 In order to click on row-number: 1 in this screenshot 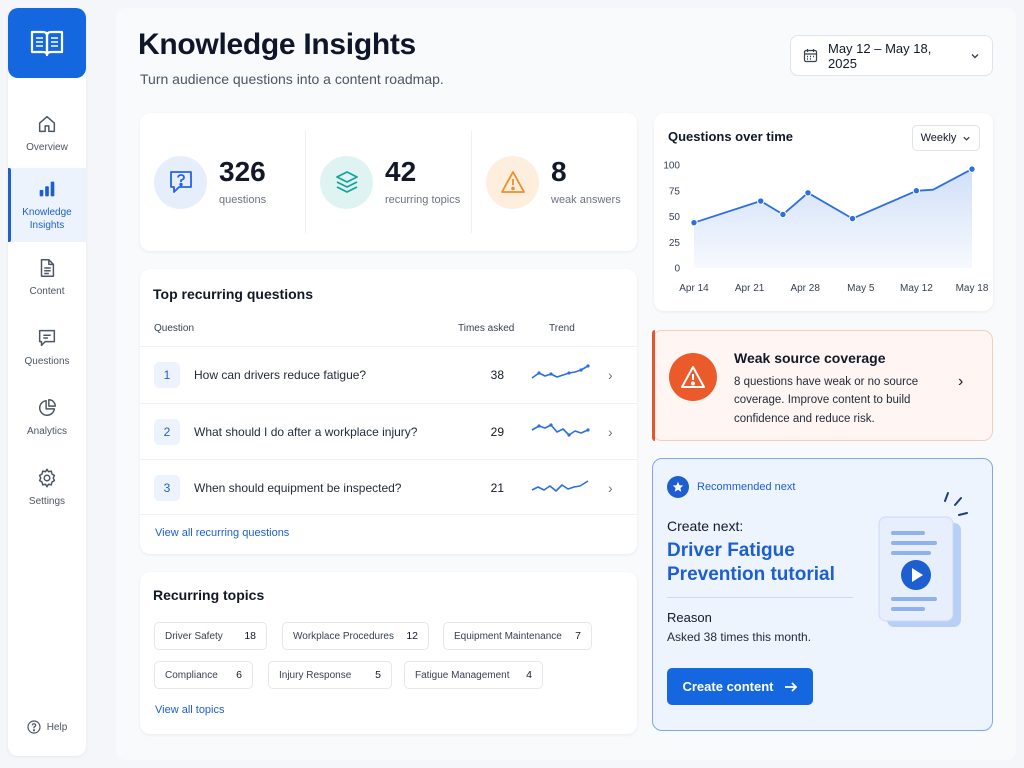, I will do `click(167, 374)`.